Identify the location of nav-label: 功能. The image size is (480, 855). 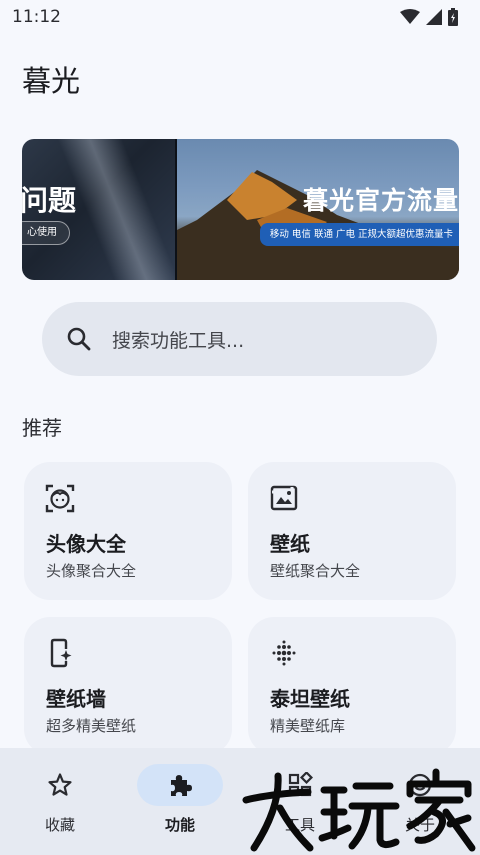
(179, 825).